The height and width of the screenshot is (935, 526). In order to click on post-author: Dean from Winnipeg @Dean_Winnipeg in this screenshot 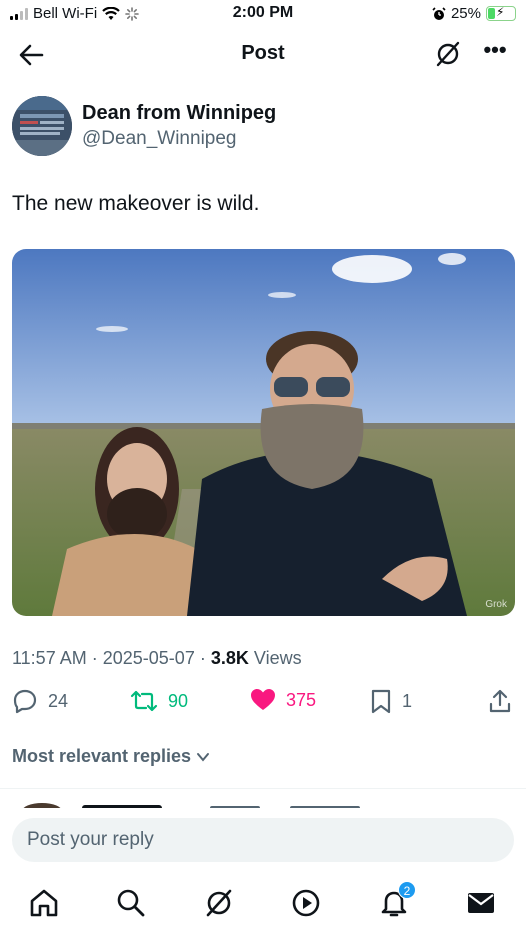, I will do `click(262, 128)`.